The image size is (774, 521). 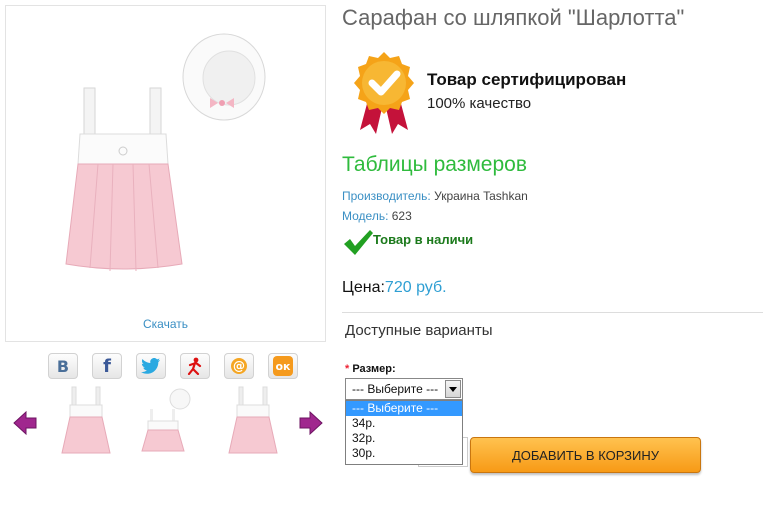 What do you see at coordinates (165, 324) in the screenshot?
I see `download-link: Скачать` at bounding box center [165, 324].